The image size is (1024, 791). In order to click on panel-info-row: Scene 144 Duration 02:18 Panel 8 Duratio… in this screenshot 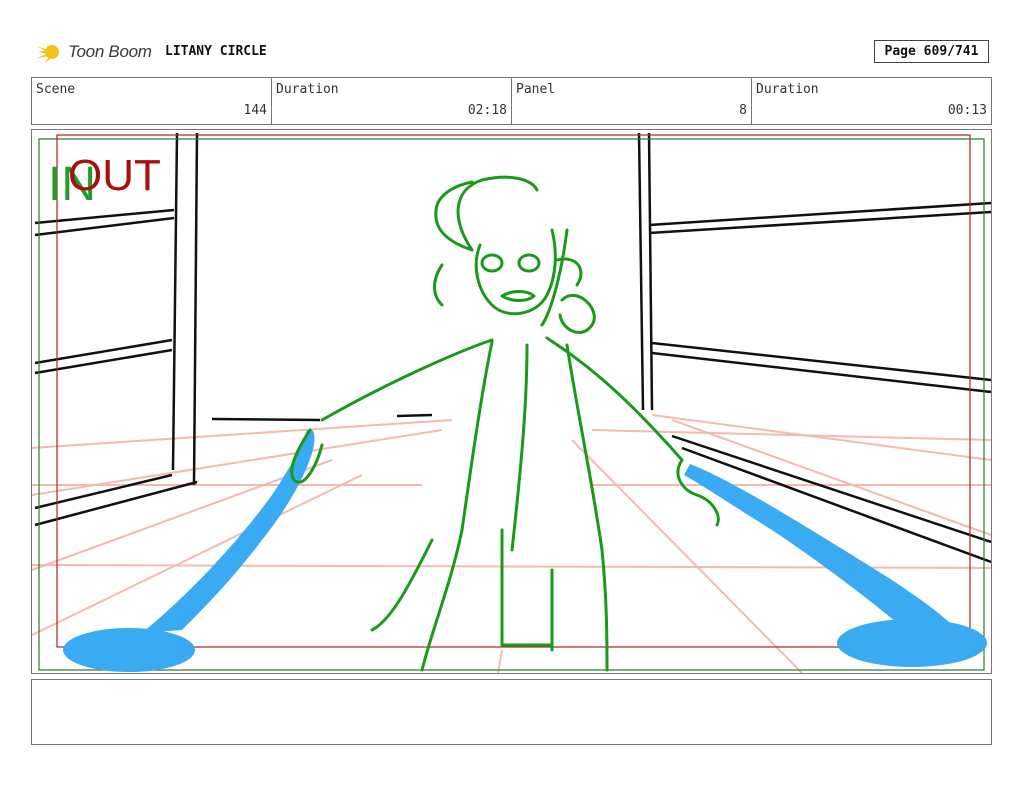, I will do `click(511, 101)`.